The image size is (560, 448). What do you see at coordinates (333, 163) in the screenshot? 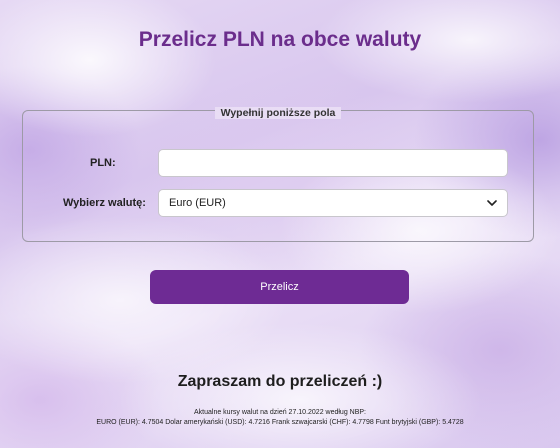
I see `pln-input` at bounding box center [333, 163].